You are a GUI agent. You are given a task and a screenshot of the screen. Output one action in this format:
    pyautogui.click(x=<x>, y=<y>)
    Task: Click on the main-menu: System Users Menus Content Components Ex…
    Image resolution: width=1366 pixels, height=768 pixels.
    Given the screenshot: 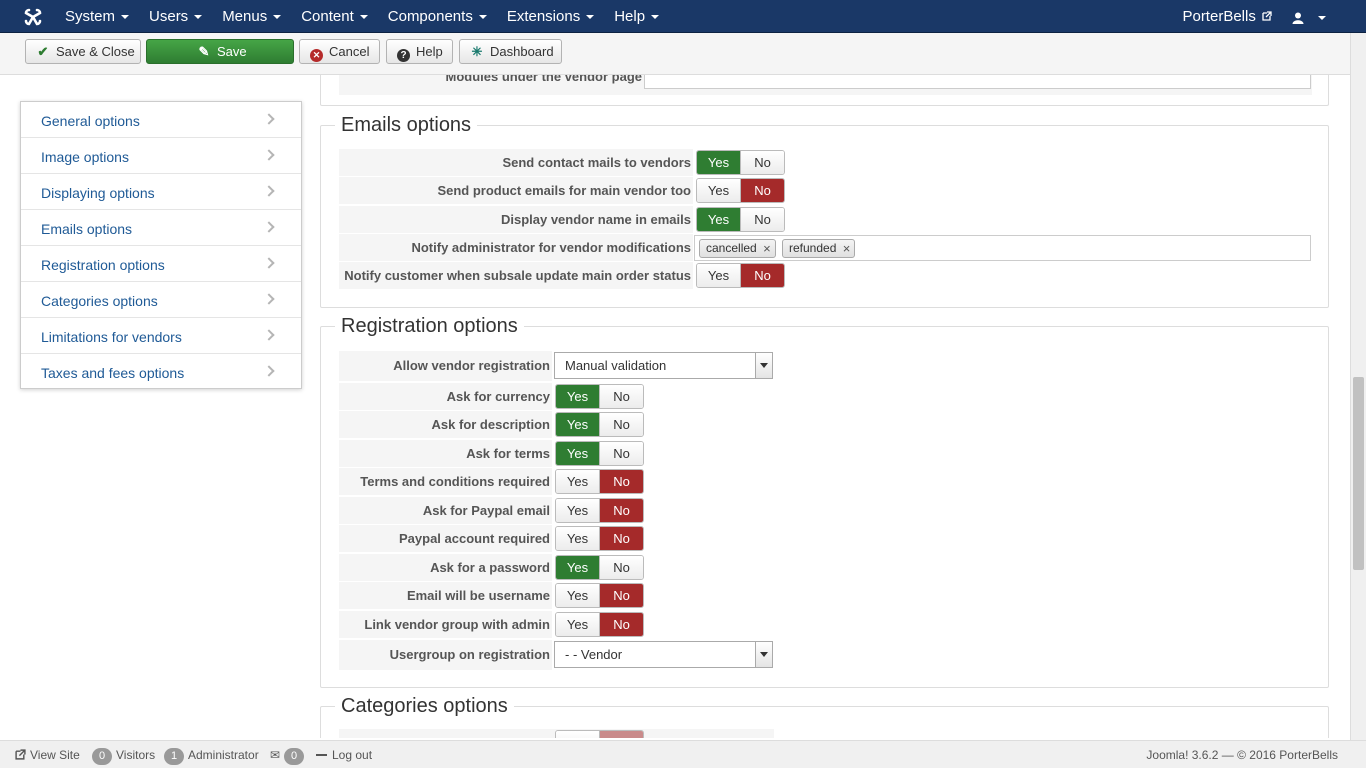 What is the action you would take?
    pyautogui.click(x=362, y=16)
    